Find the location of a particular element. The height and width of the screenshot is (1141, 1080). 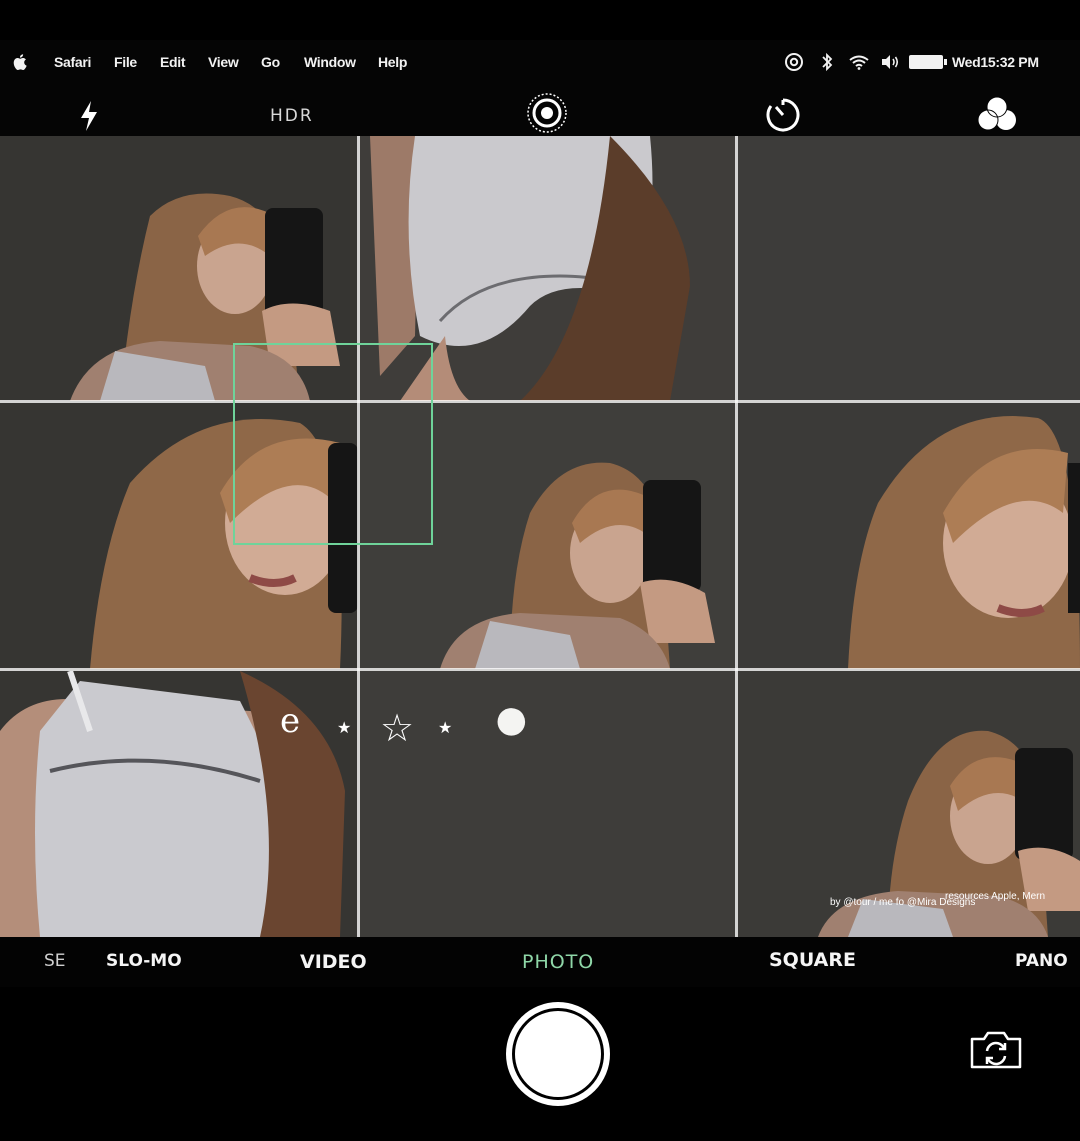

clock: Wed15:32 PM is located at coordinates (995, 62).